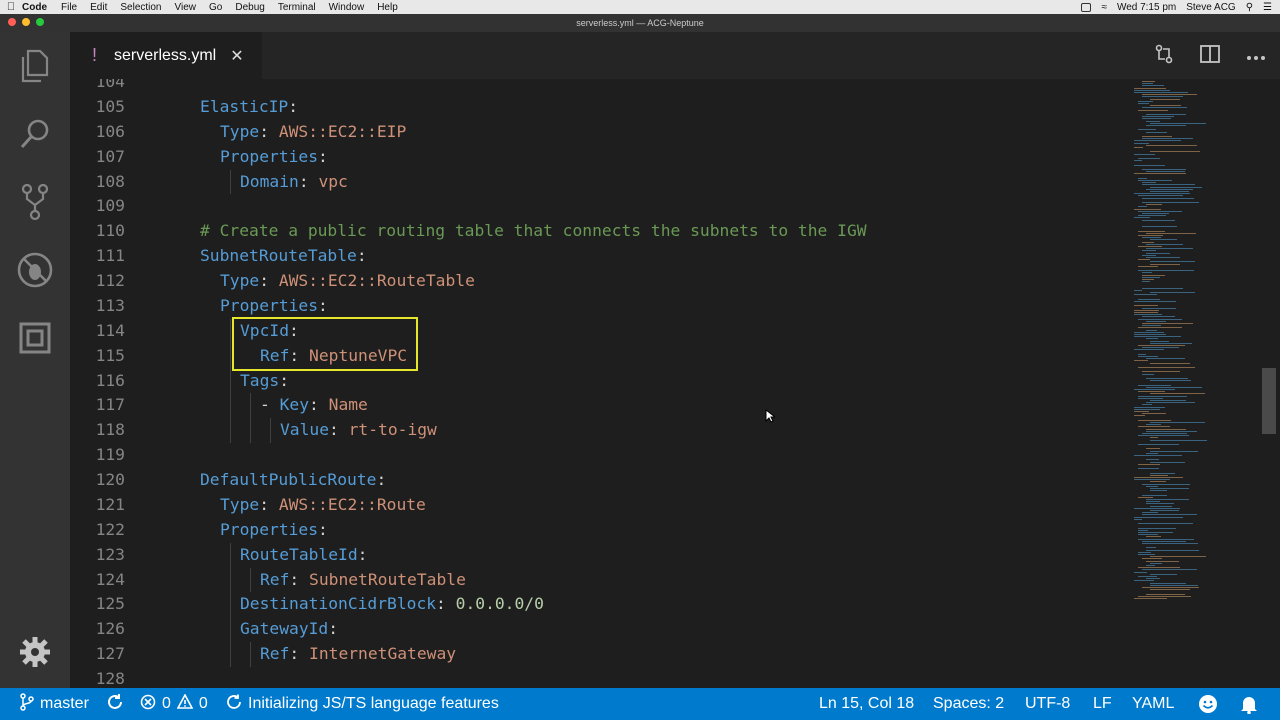 The width and height of the screenshot is (1280, 720). I want to click on close-icon: ✕, so click(236, 56).